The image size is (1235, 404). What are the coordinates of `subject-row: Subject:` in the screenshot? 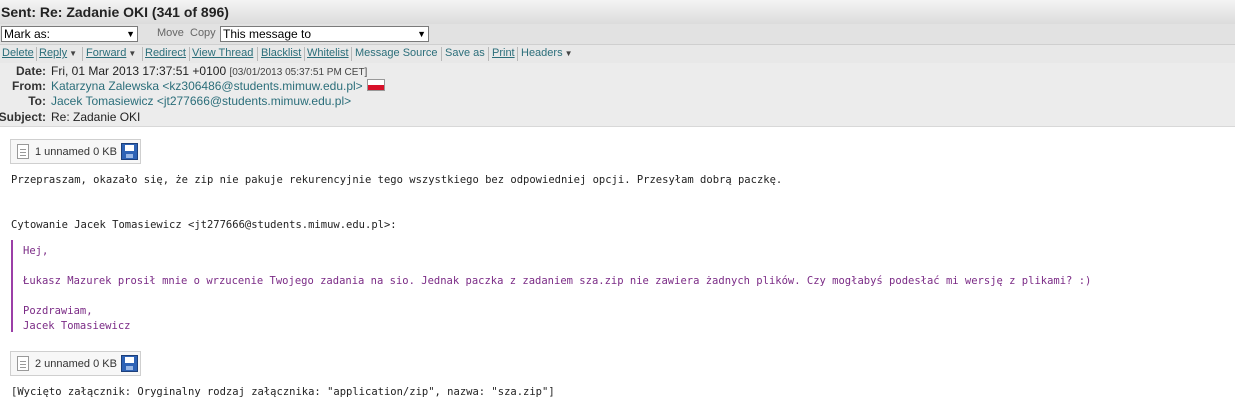 It's located at (23, 118).